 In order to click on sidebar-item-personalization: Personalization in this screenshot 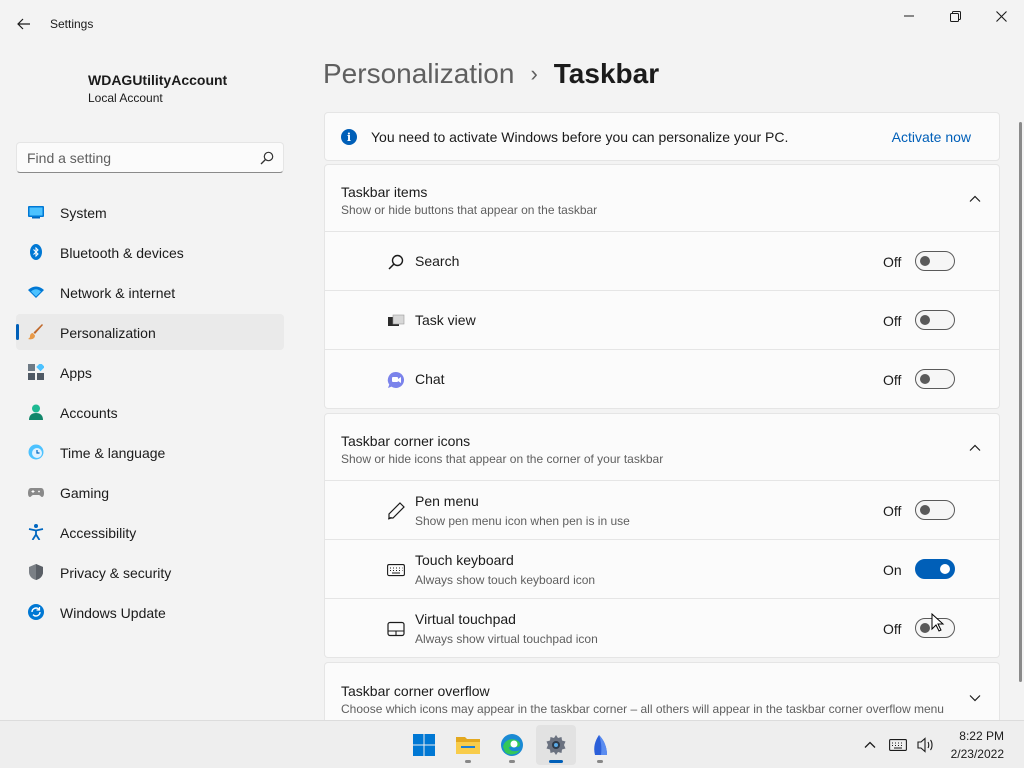, I will do `click(150, 332)`.